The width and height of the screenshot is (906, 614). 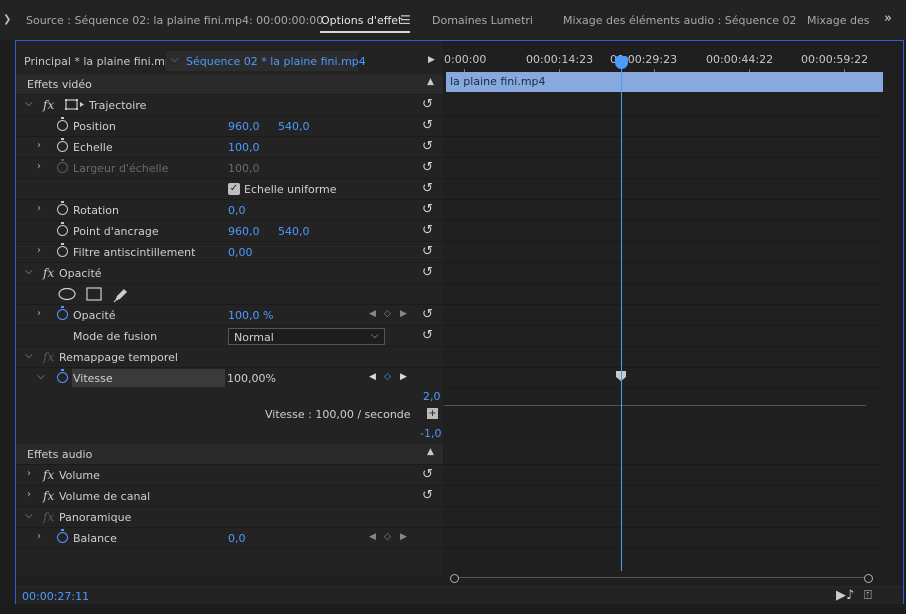 What do you see at coordinates (229, 105) in the screenshot?
I see `effect-motion: ⌵ fx Trajectoire ↺` at bounding box center [229, 105].